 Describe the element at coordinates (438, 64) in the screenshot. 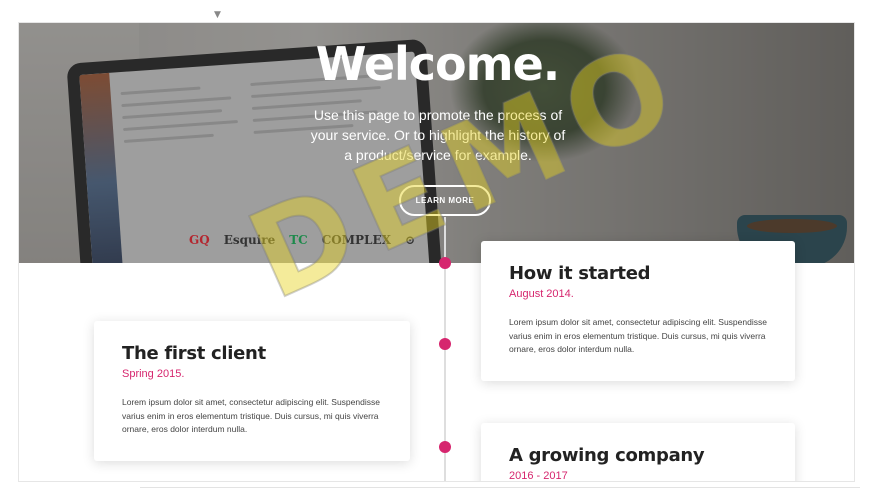

I see `hero-title: Welcome.` at that location.